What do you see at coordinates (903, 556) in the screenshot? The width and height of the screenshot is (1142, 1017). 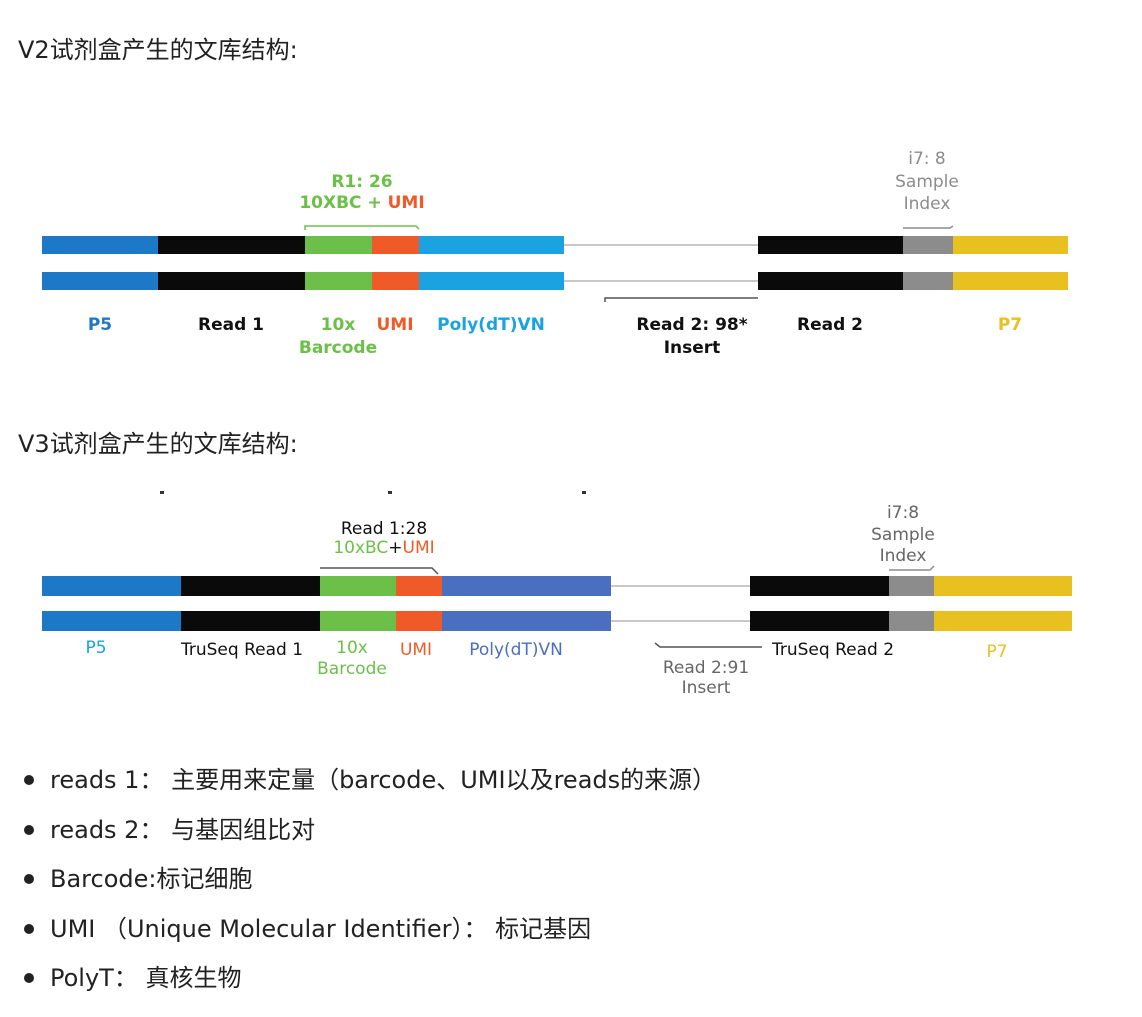 I see `v3-i7-line3: Index` at bounding box center [903, 556].